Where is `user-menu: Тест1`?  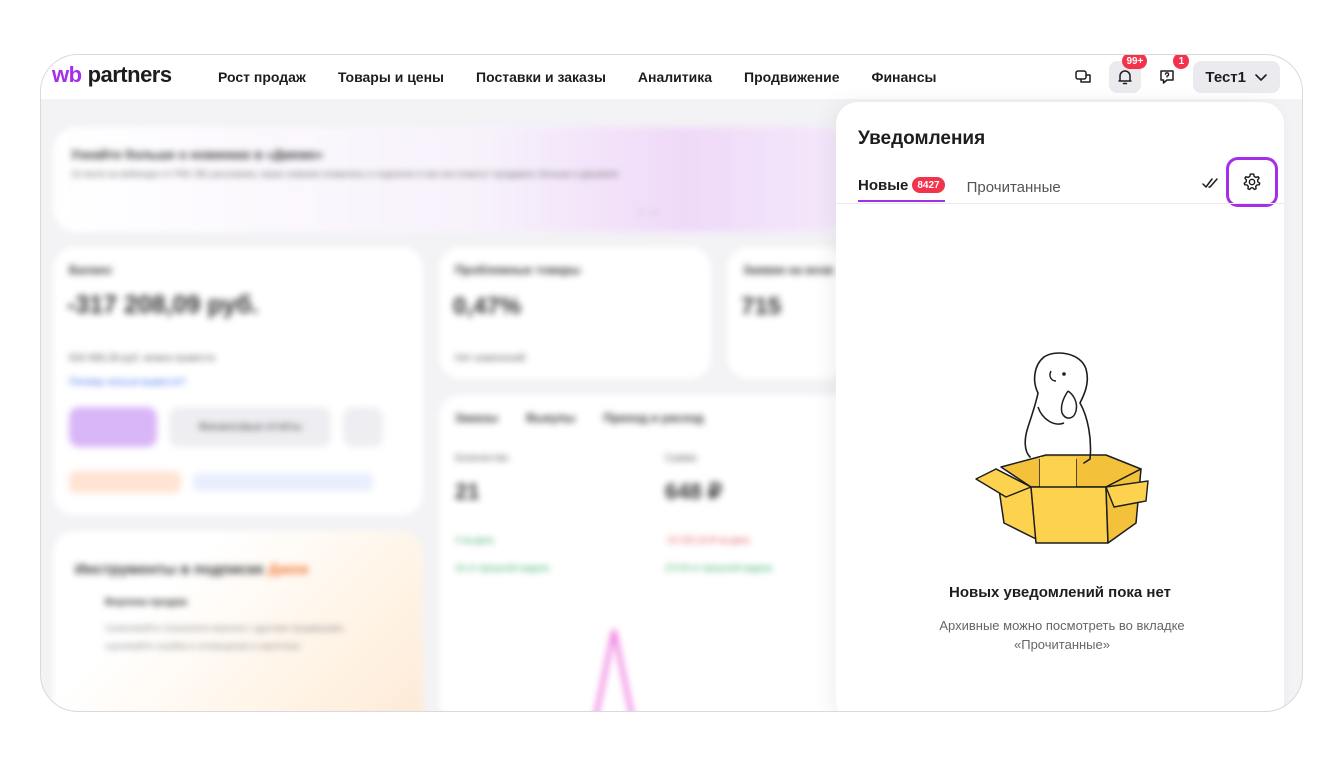
user-menu: Тест1 is located at coordinates (1236, 77).